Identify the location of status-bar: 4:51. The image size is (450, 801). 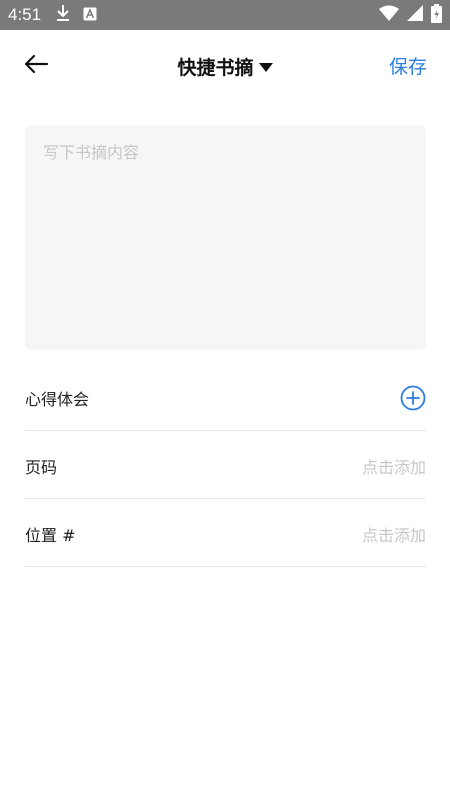
(225, 15).